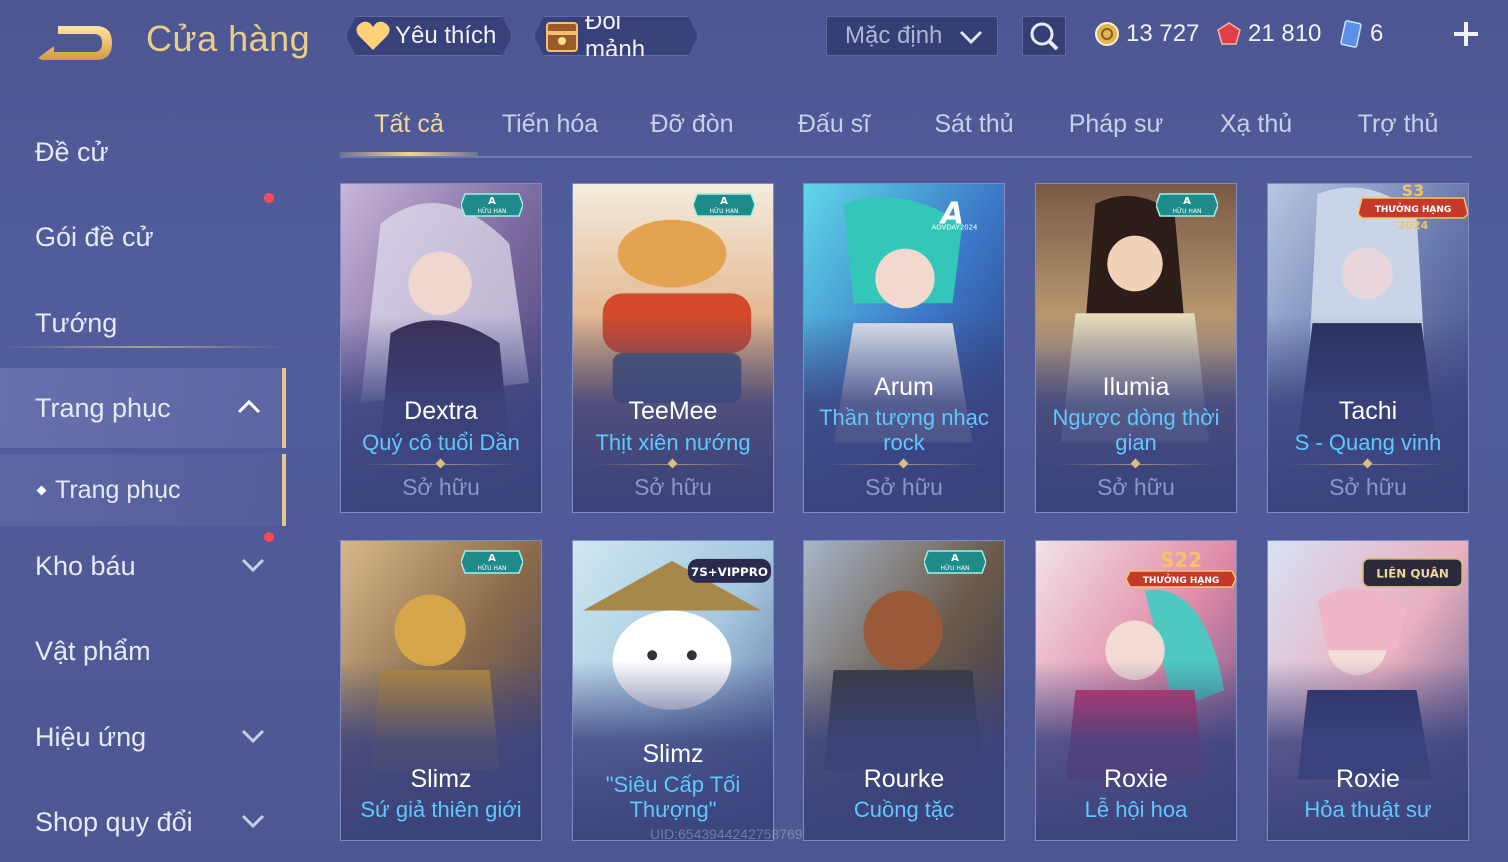 The width and height of the screenshot is (1508, 862). What do you see at coordinates (441, 411) in the screenshot?
I see `hero-name: Dextra` at bounding box center [441, 411].